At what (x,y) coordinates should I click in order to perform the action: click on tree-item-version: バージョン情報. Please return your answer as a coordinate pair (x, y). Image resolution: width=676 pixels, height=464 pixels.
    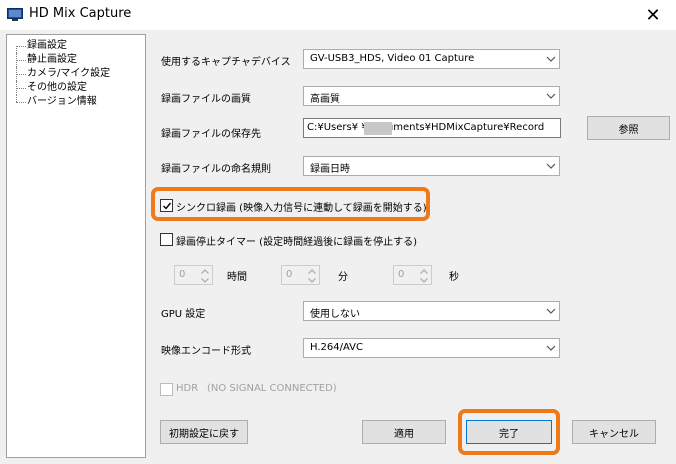
    Looking at the image, I should click on (67, 102).